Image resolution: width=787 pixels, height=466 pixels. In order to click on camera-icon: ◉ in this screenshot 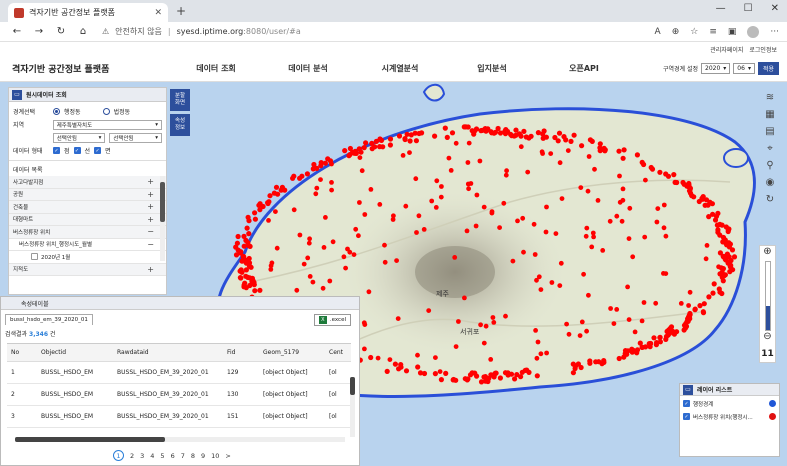, I will do `click(770, 182)`.